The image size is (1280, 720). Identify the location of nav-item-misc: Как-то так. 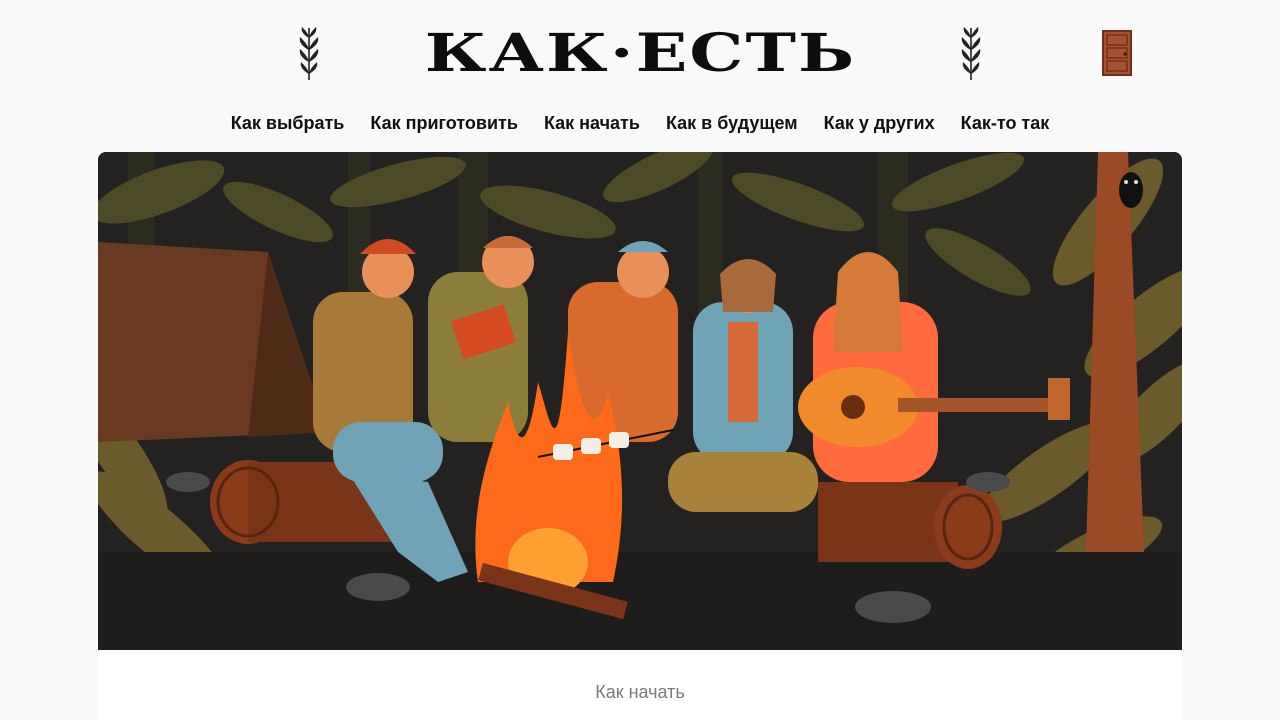
(1005, 124).